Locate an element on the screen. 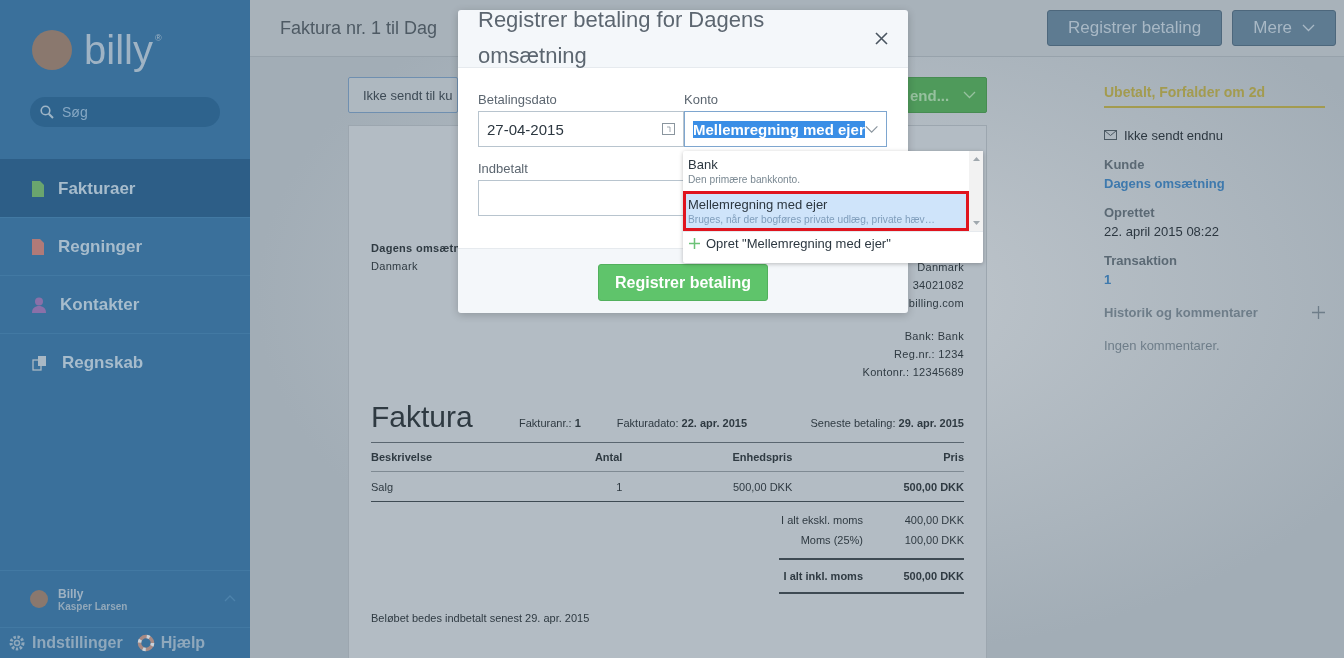 The image size is (1344, 658). sidebar-item: Fakturaer is located at coordinates (125, 188).